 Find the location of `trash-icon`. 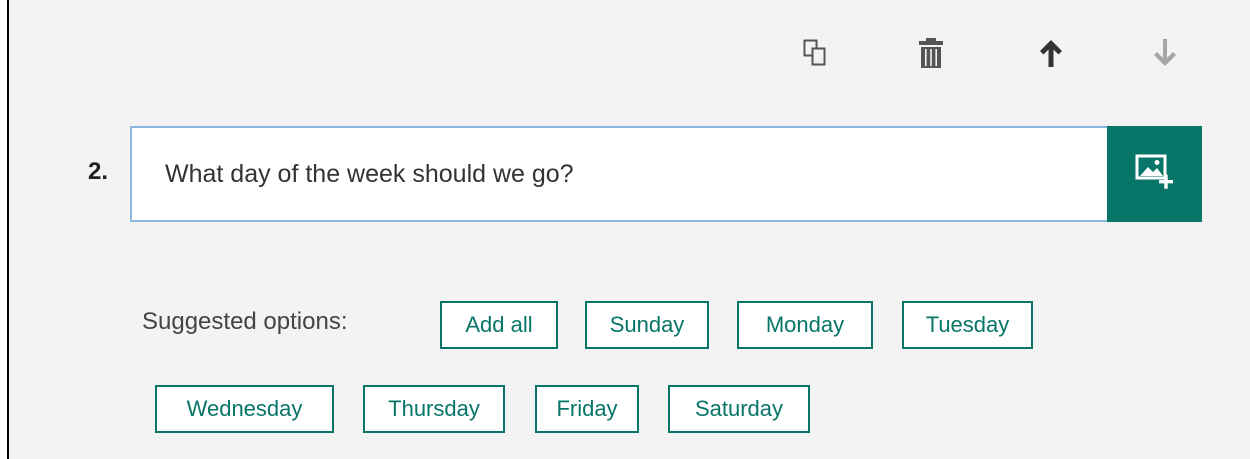

trash-icon is located at coordinates (931, 53).